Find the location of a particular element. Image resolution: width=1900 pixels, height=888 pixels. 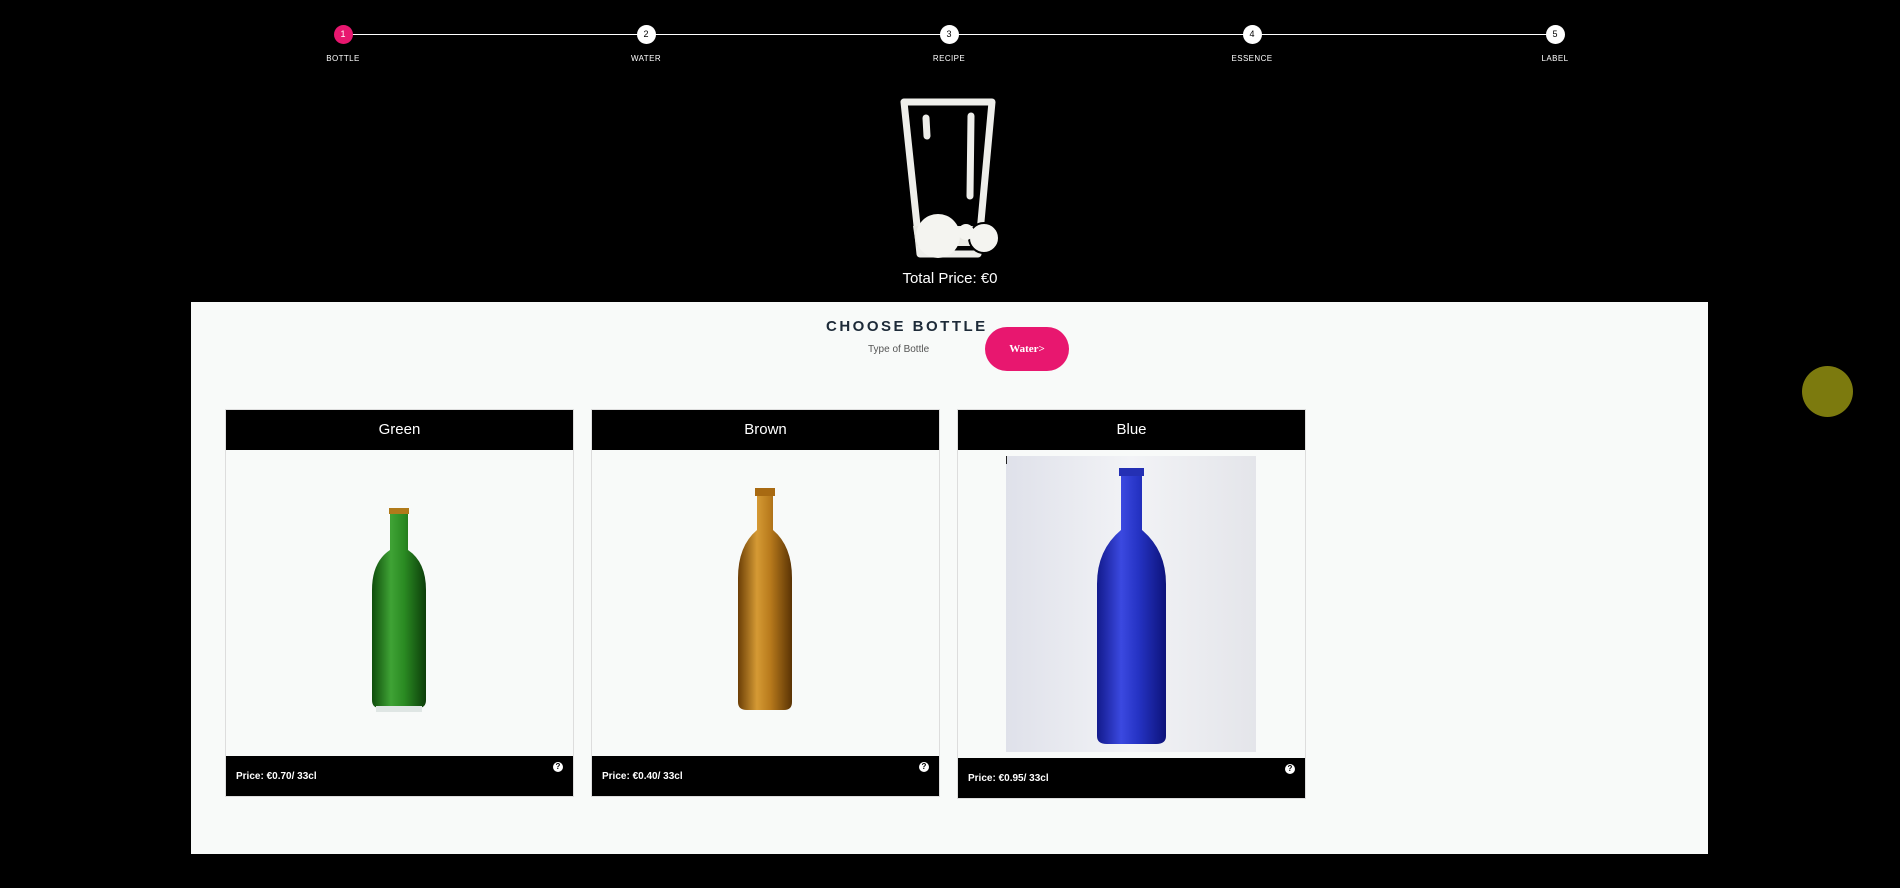

panel-title: CHOOSE BOTTLE is located at coordinates (907, 326).